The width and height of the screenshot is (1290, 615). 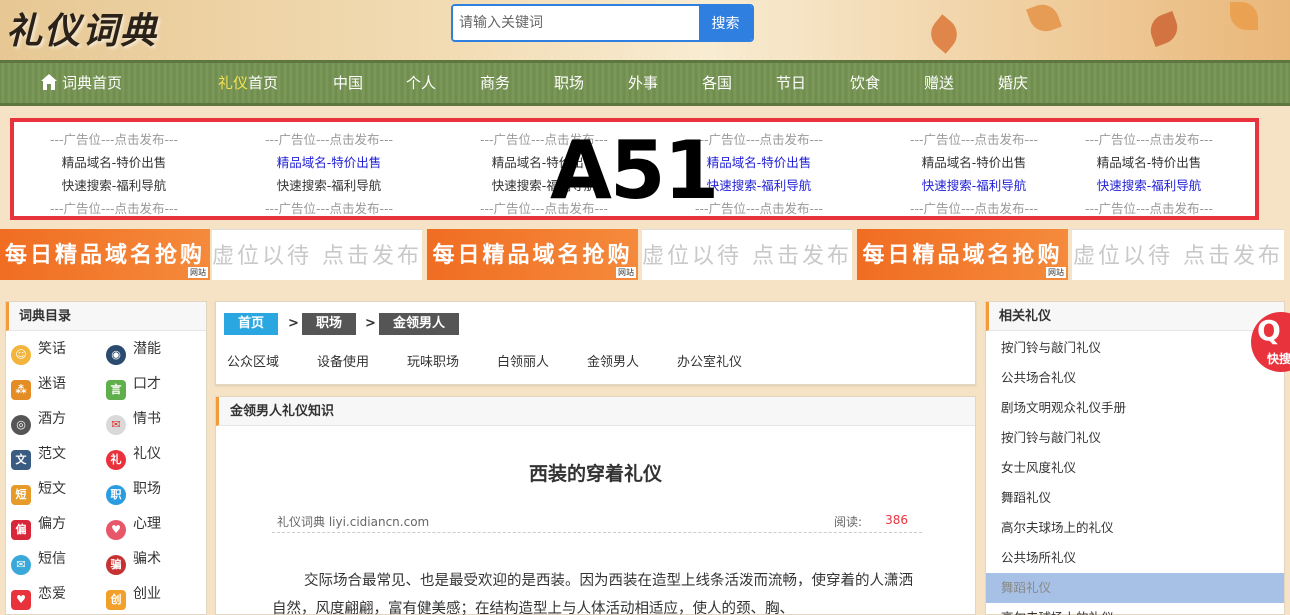 What do you see at coordinates (52, 559) in the screenshot?
I see `category-label: 短信` at bounding box center [52, 559].